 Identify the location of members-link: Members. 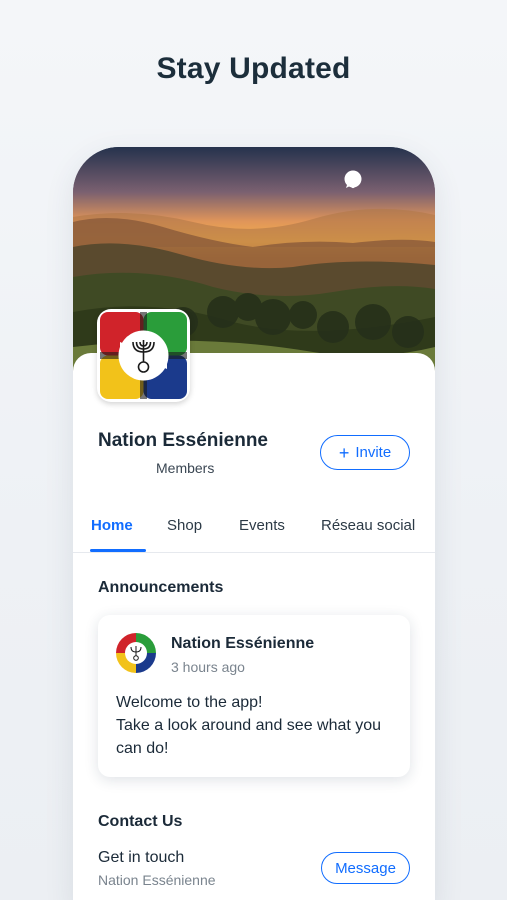
(185, 468).